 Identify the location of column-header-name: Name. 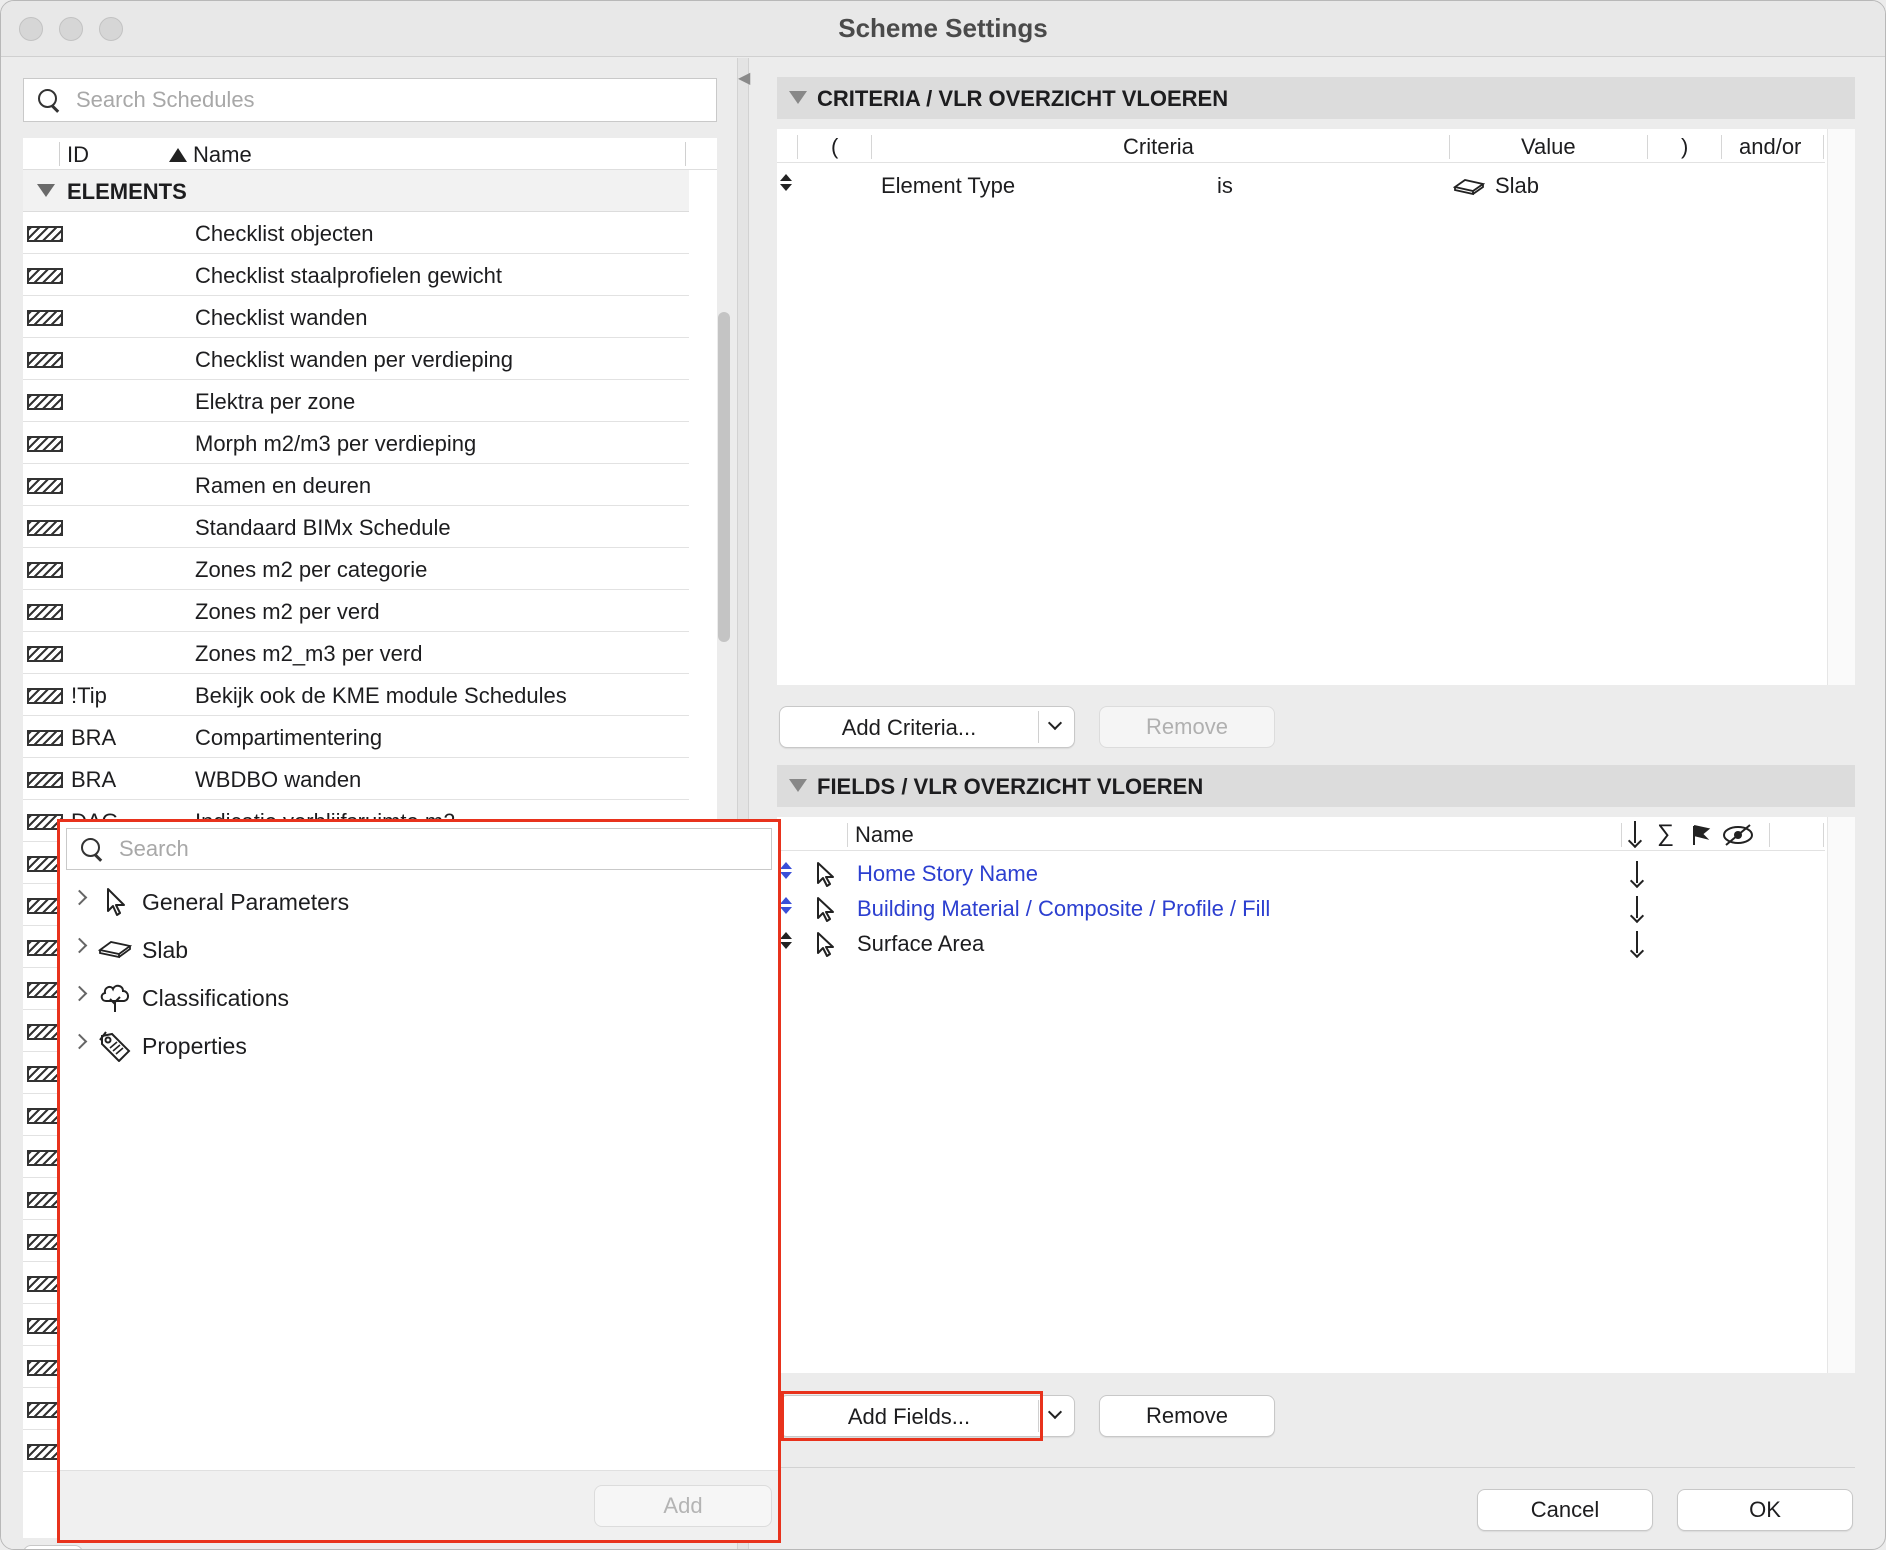
(222, 155).